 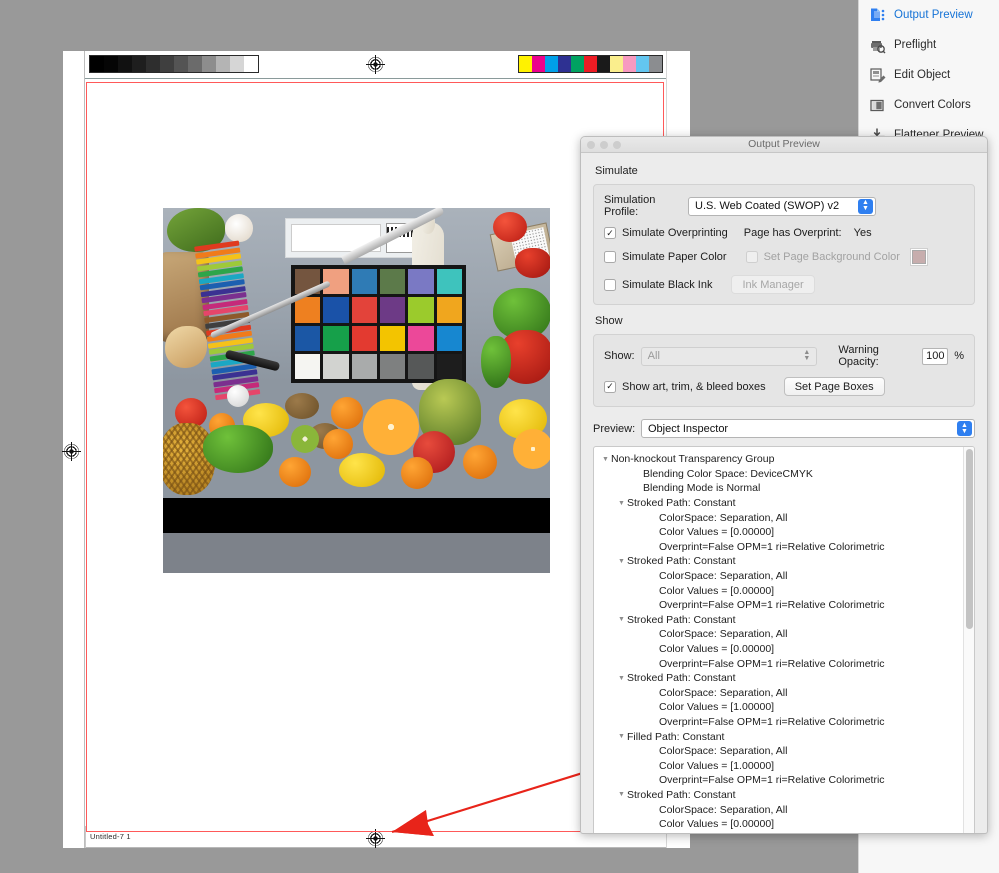 What do you see at coordinates (702, 488) in the screenshot?
I see `tree-row-label: Blending Mode is Normal` at bounding box center [702, 488].